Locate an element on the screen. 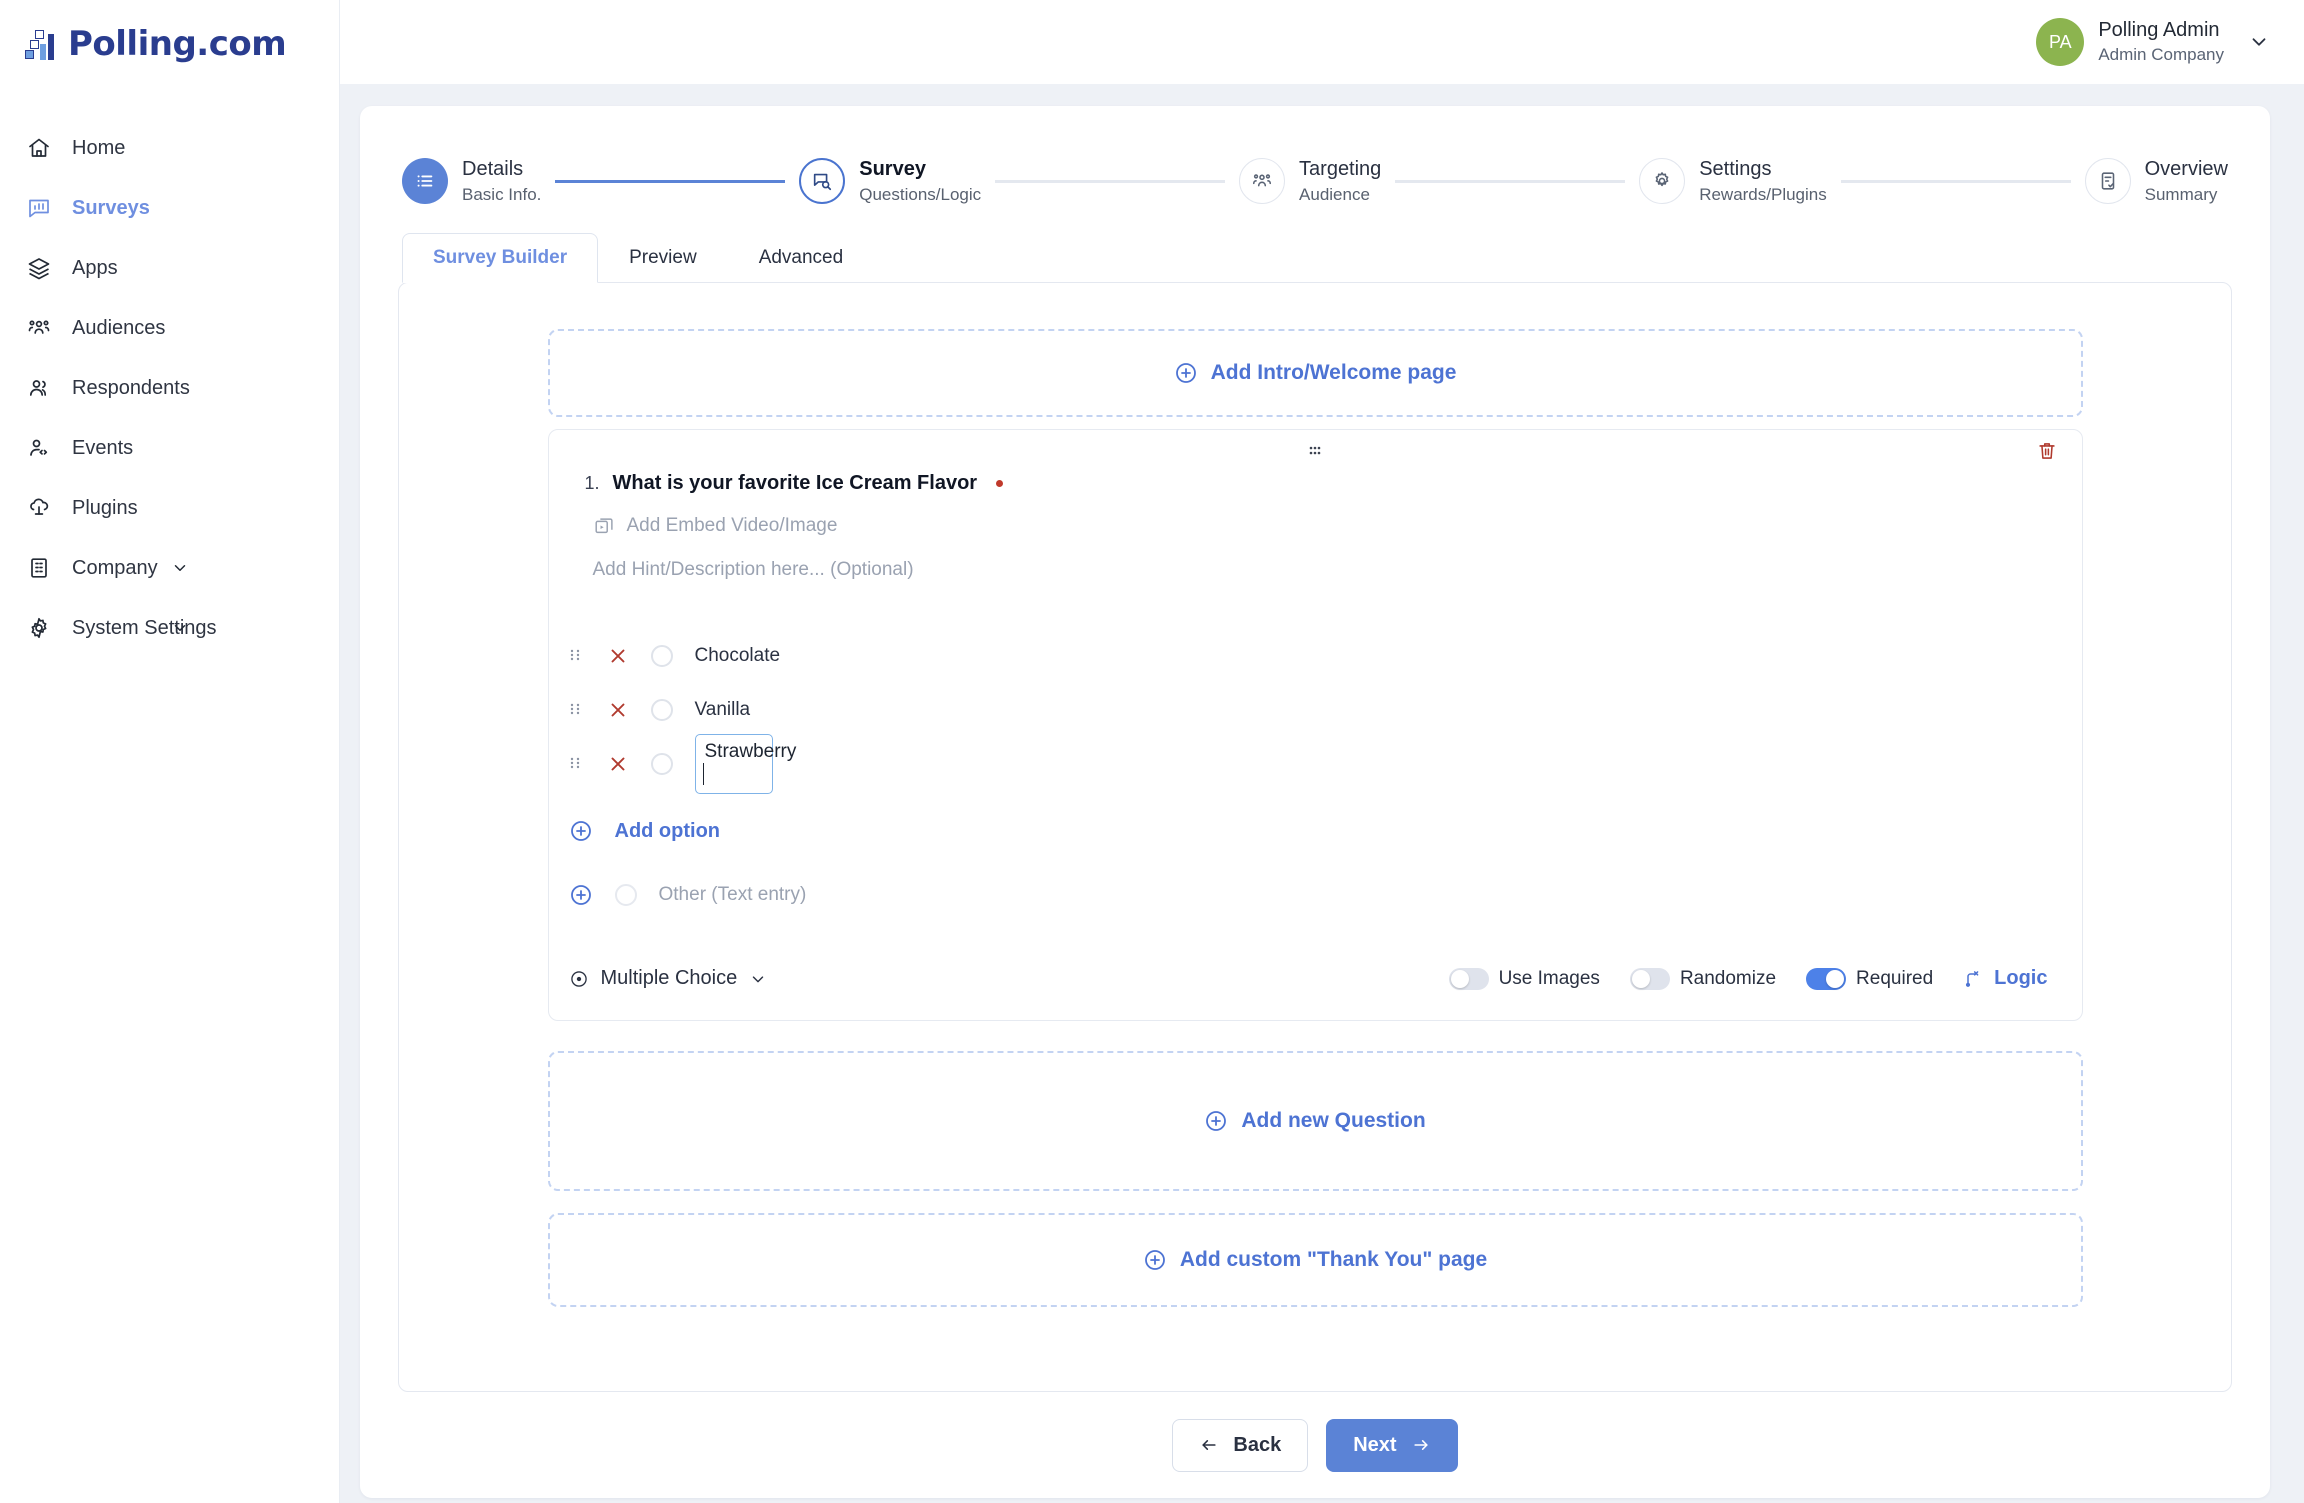 The image size is (2304, 1503). wizard-step-overview: Overview Summary is located at coordinates (2156, 181).